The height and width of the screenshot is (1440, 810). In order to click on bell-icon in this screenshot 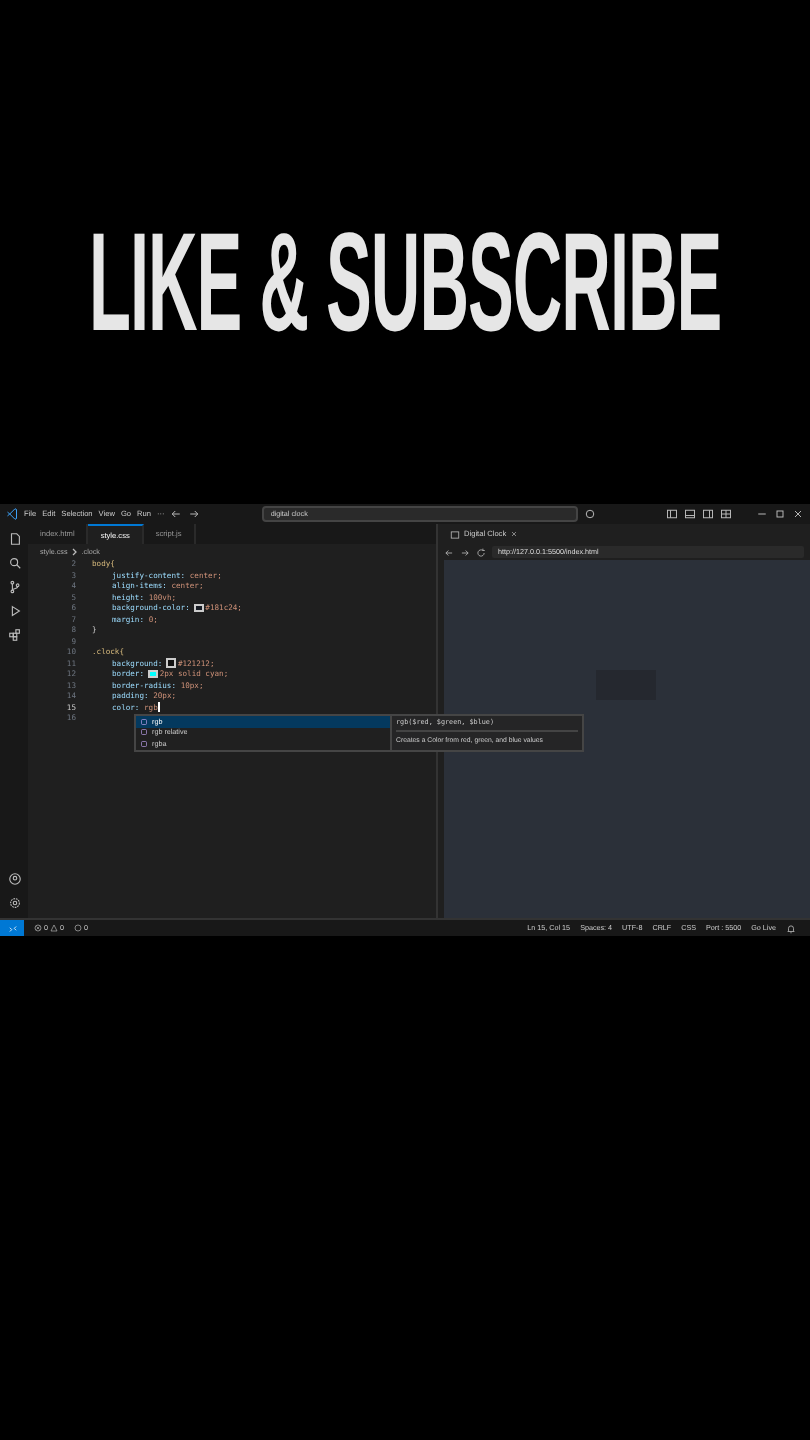, I will do `click(791, 928)`.